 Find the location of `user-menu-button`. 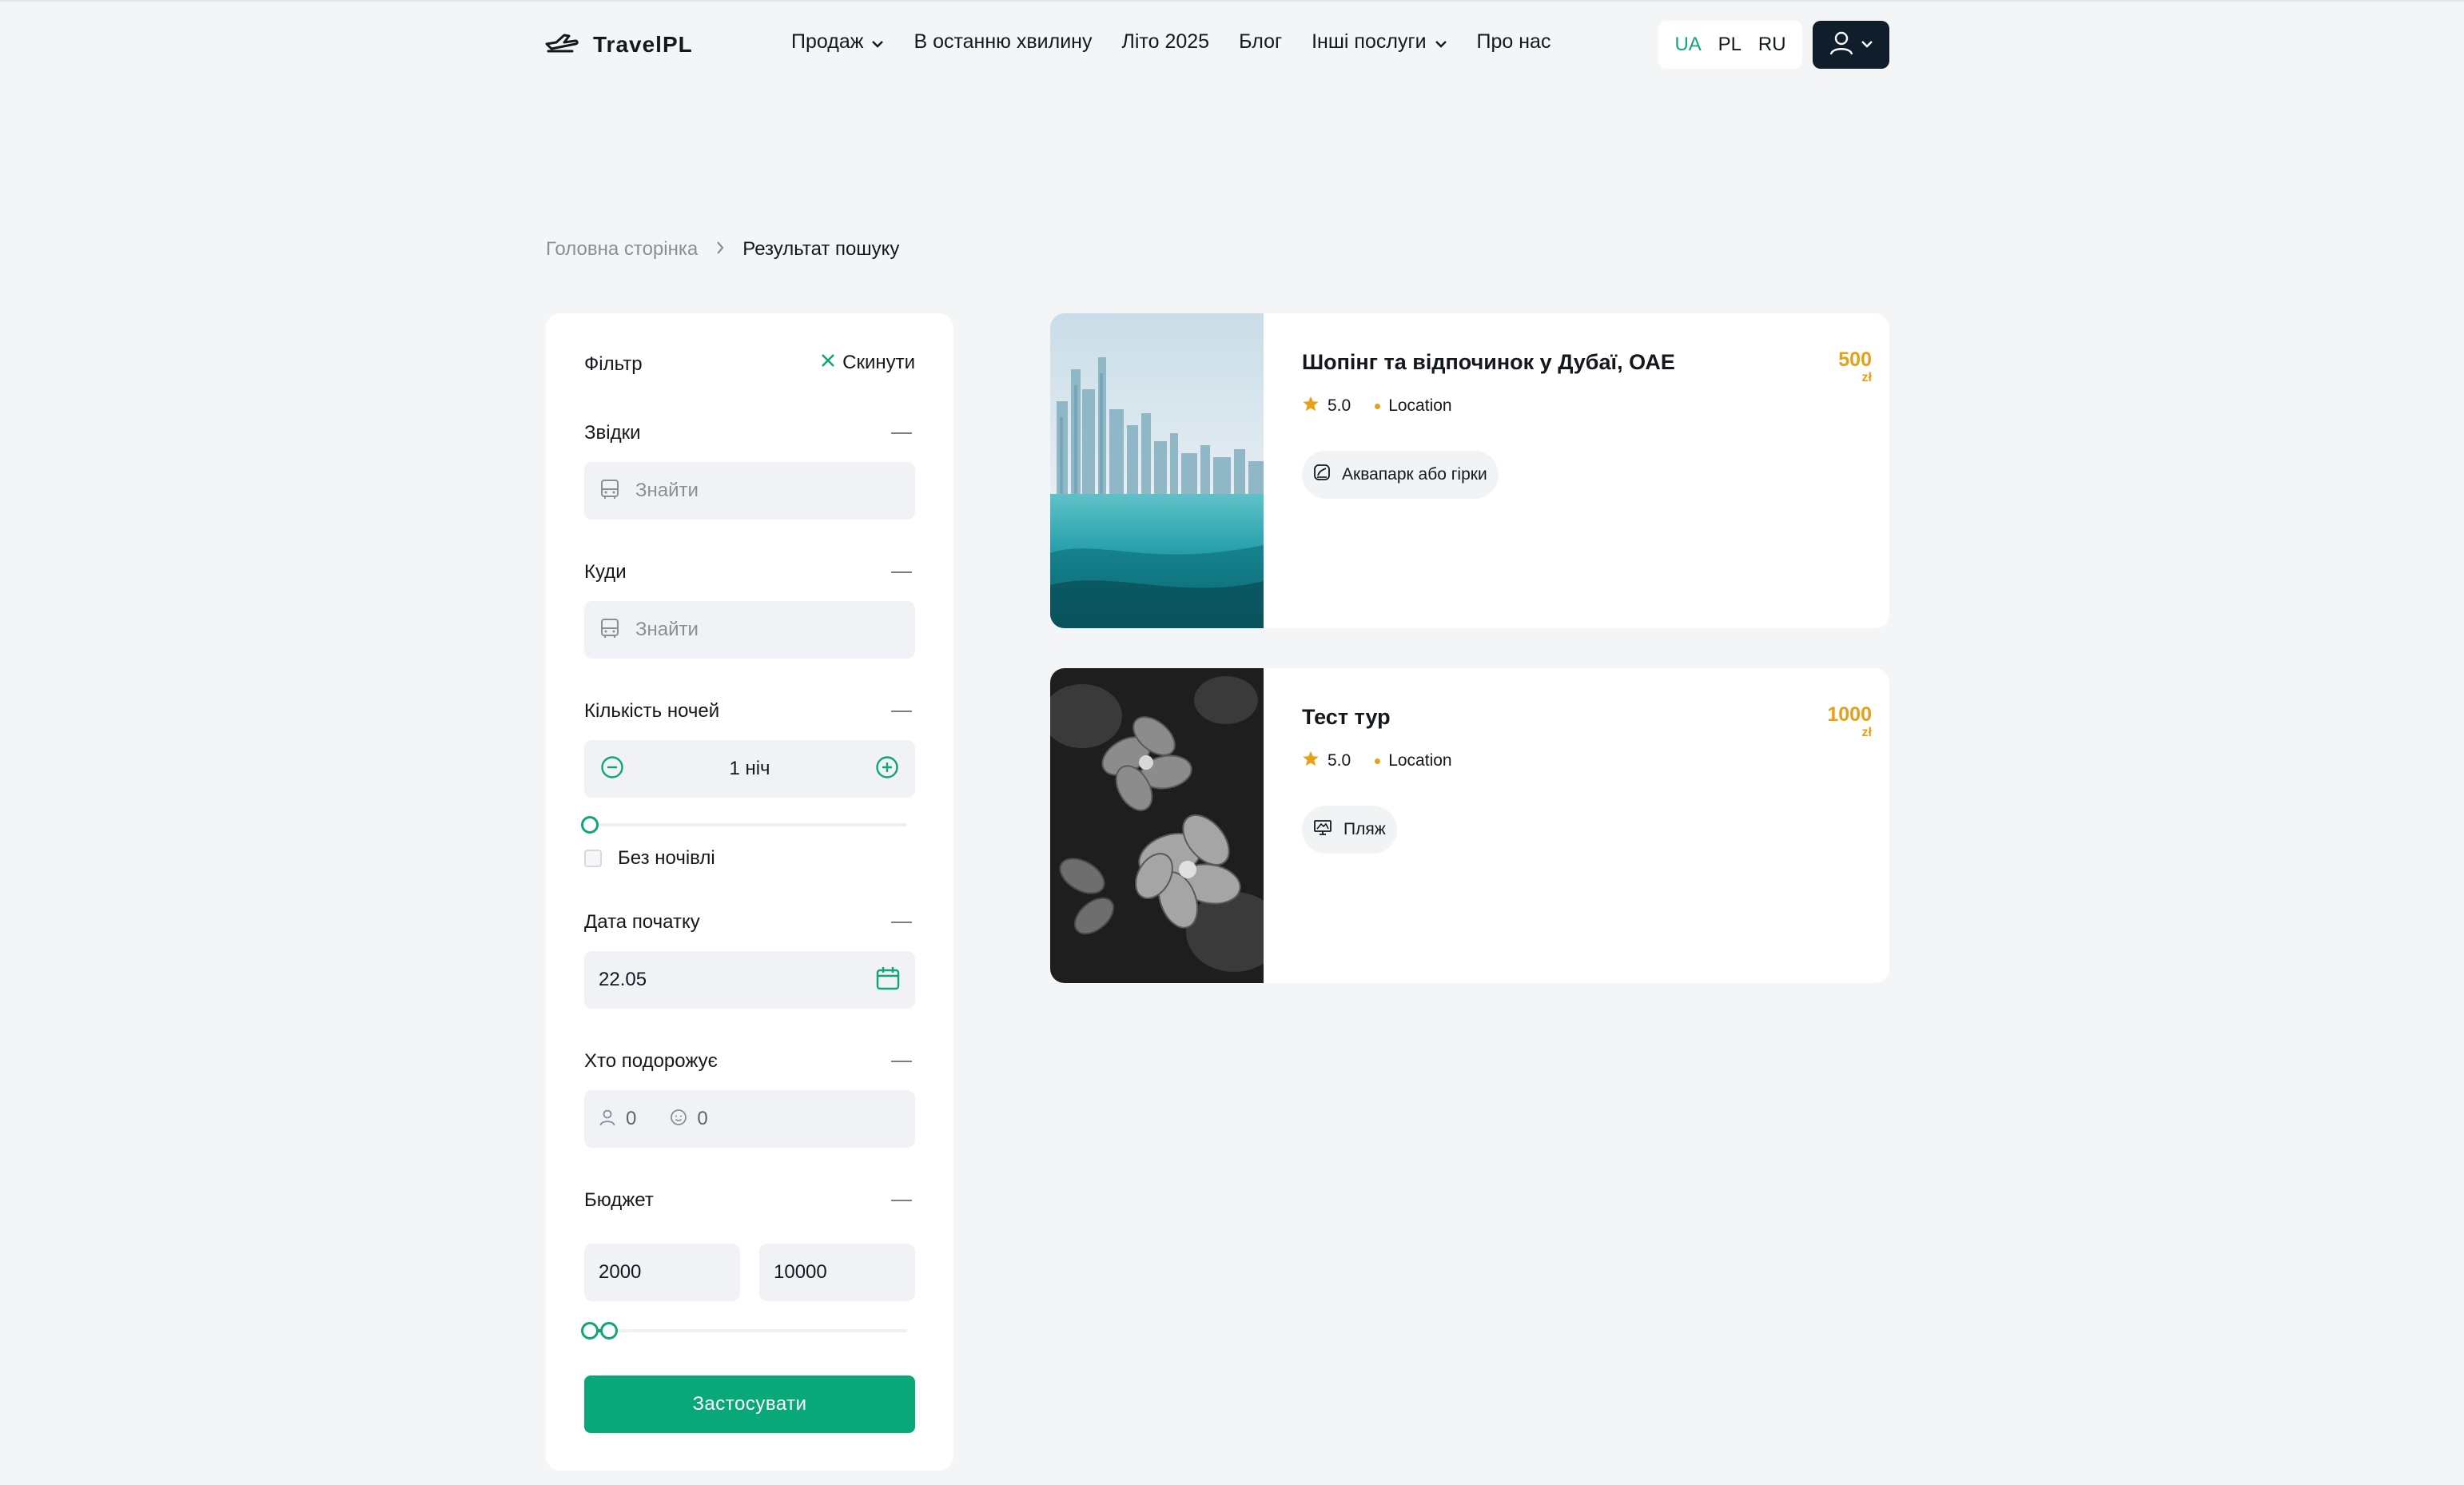

user-menu-button is located at coordinates (1851, 45).